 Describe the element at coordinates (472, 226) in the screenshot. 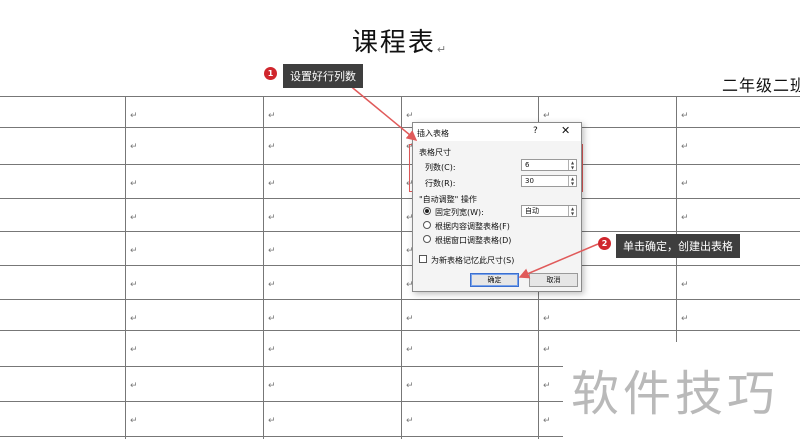

I see `radio-autofit-content-label: 根据内容调整表格(F)` at that location.